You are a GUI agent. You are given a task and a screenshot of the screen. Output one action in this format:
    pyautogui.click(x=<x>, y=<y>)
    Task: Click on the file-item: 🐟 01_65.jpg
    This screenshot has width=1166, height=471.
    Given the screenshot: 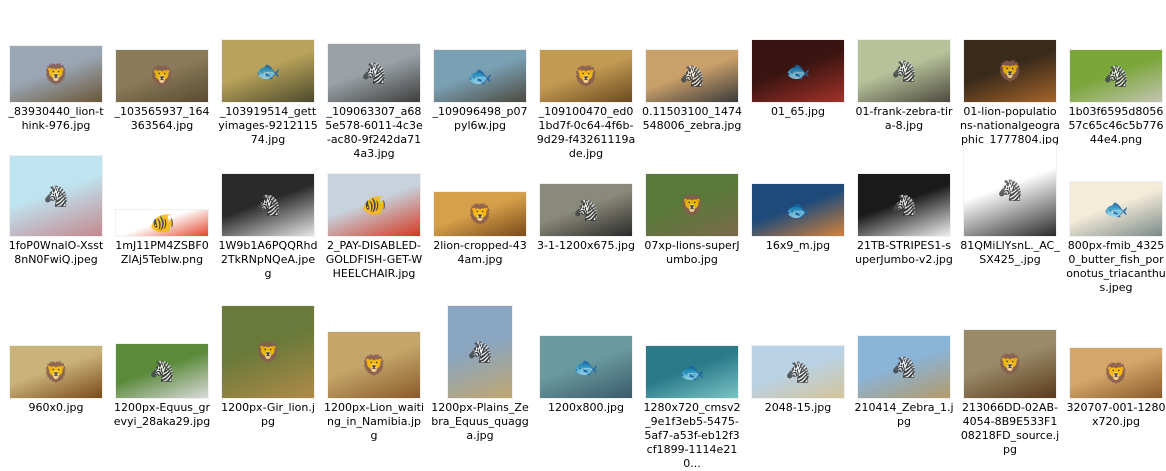 What is the action you would take?
    pyautogui.click(x=798, y=61)
    